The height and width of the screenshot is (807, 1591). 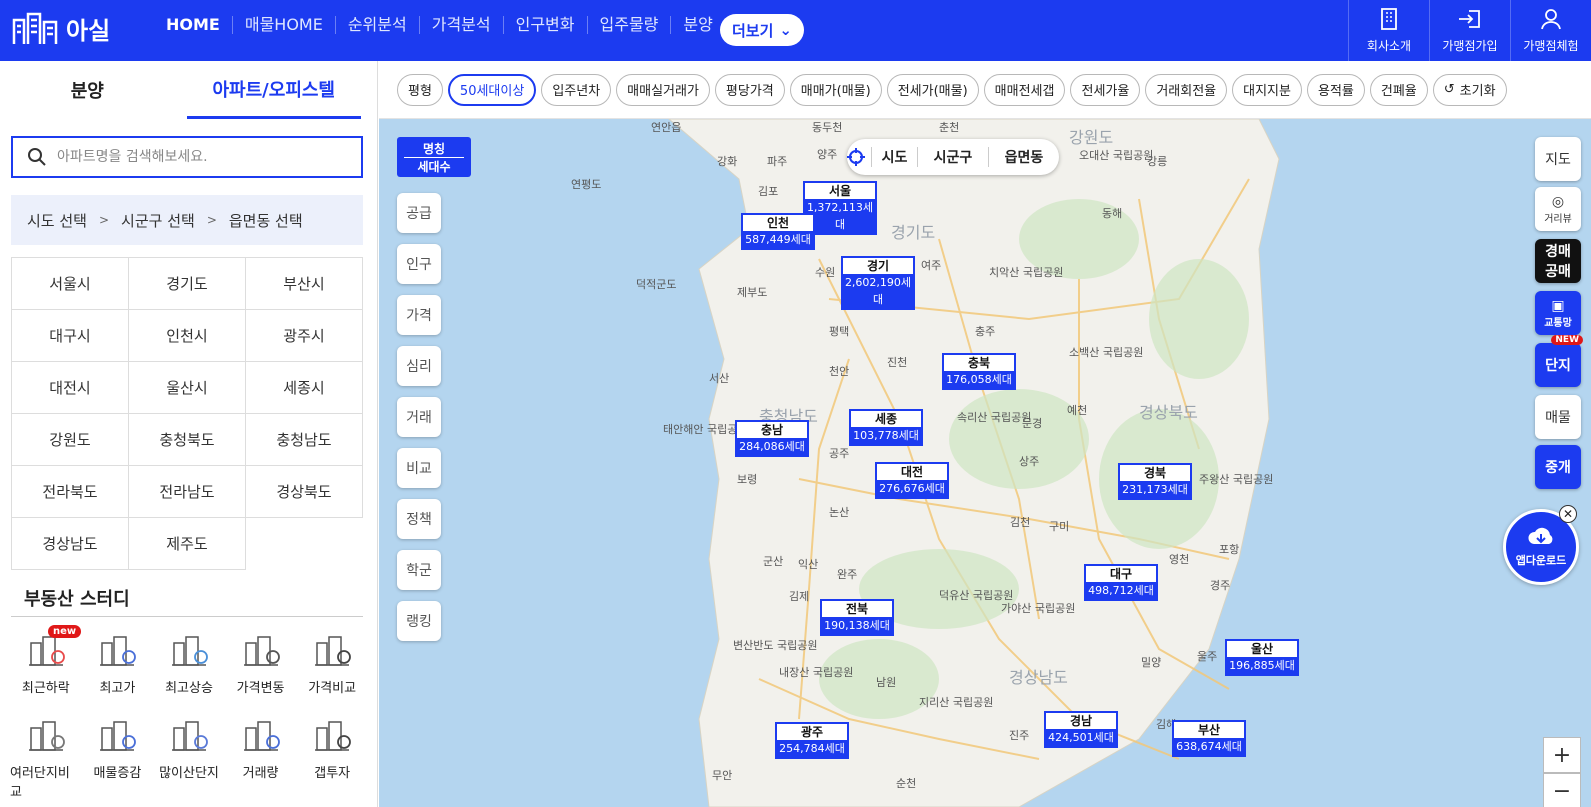 What do you see at coordinates (61, 28) in the screenshot?
I see `logo: 아실` at bounding box center [61, 28].